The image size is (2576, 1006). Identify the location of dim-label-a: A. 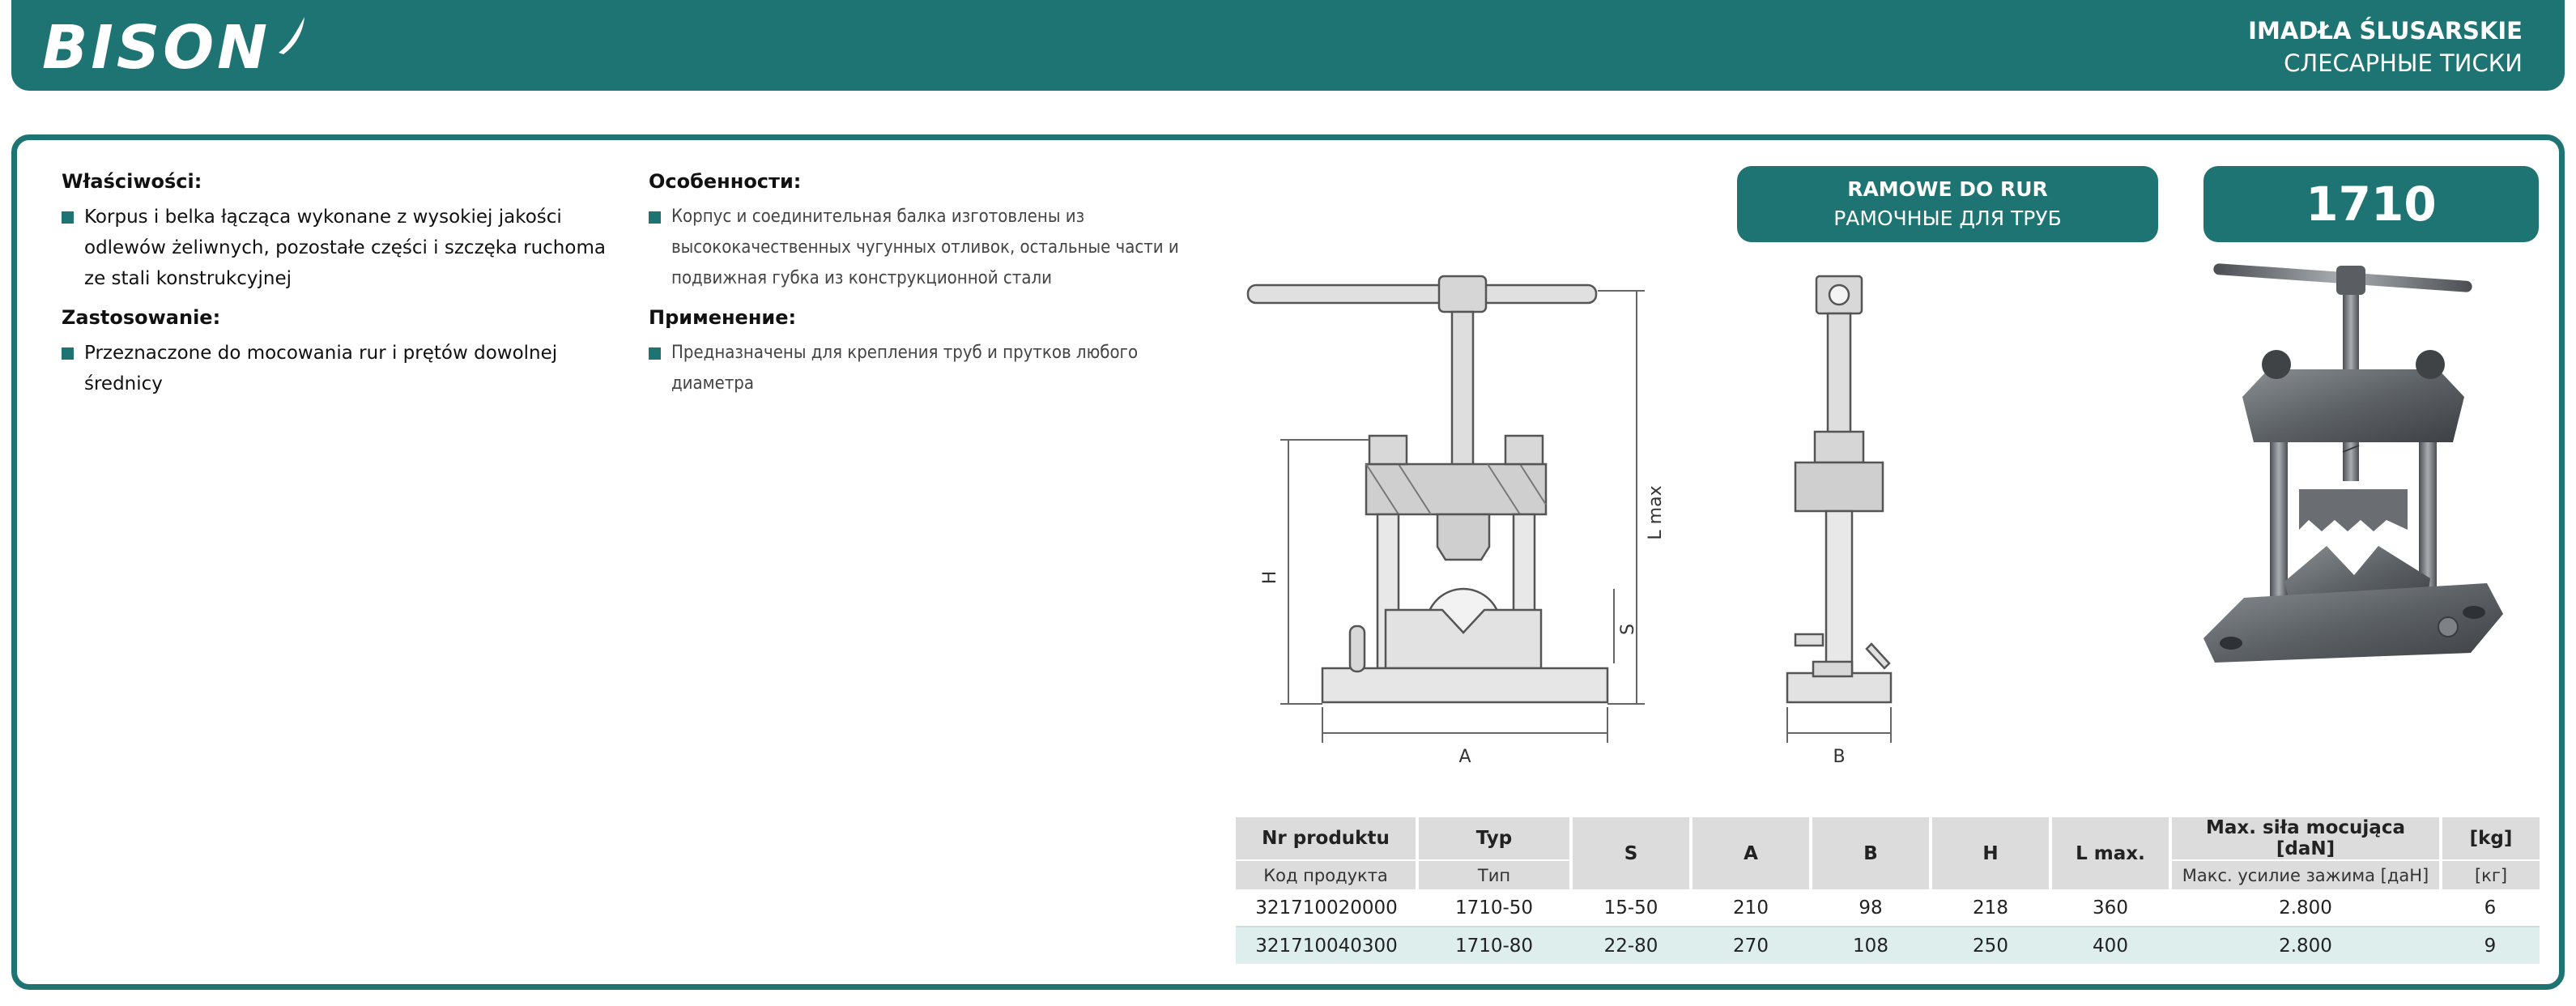
(1464, 757).